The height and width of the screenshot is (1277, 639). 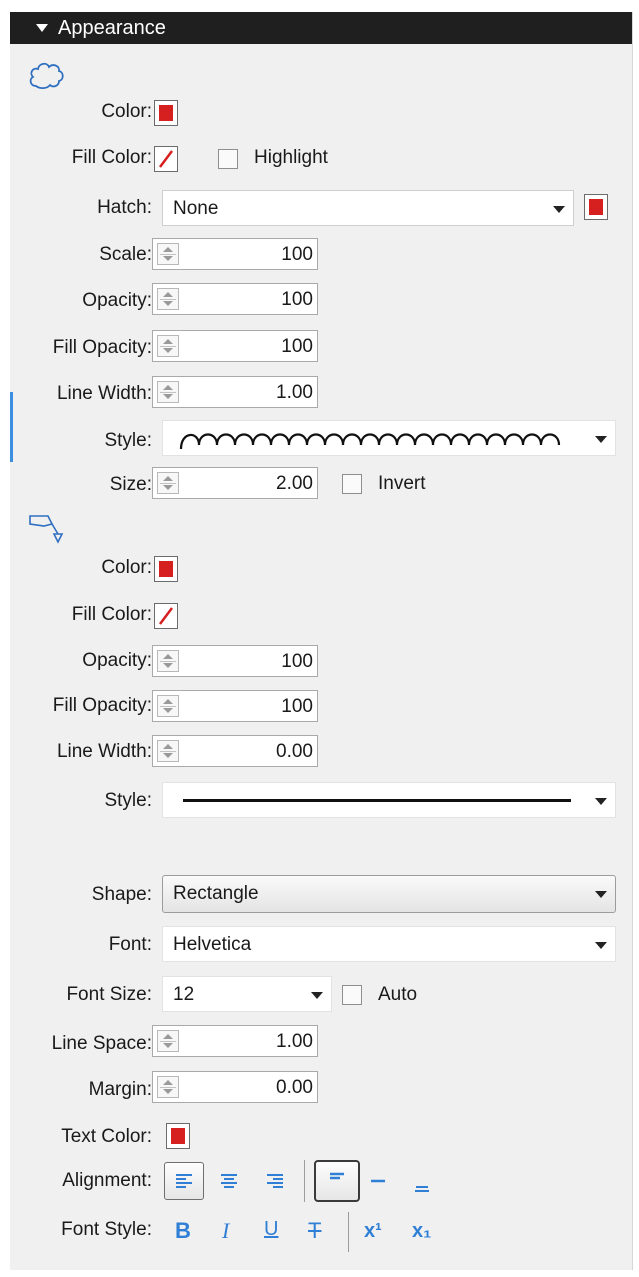 I want to click on fill-opacity-label: Fill Opacity:, so click(x=102, y=347).